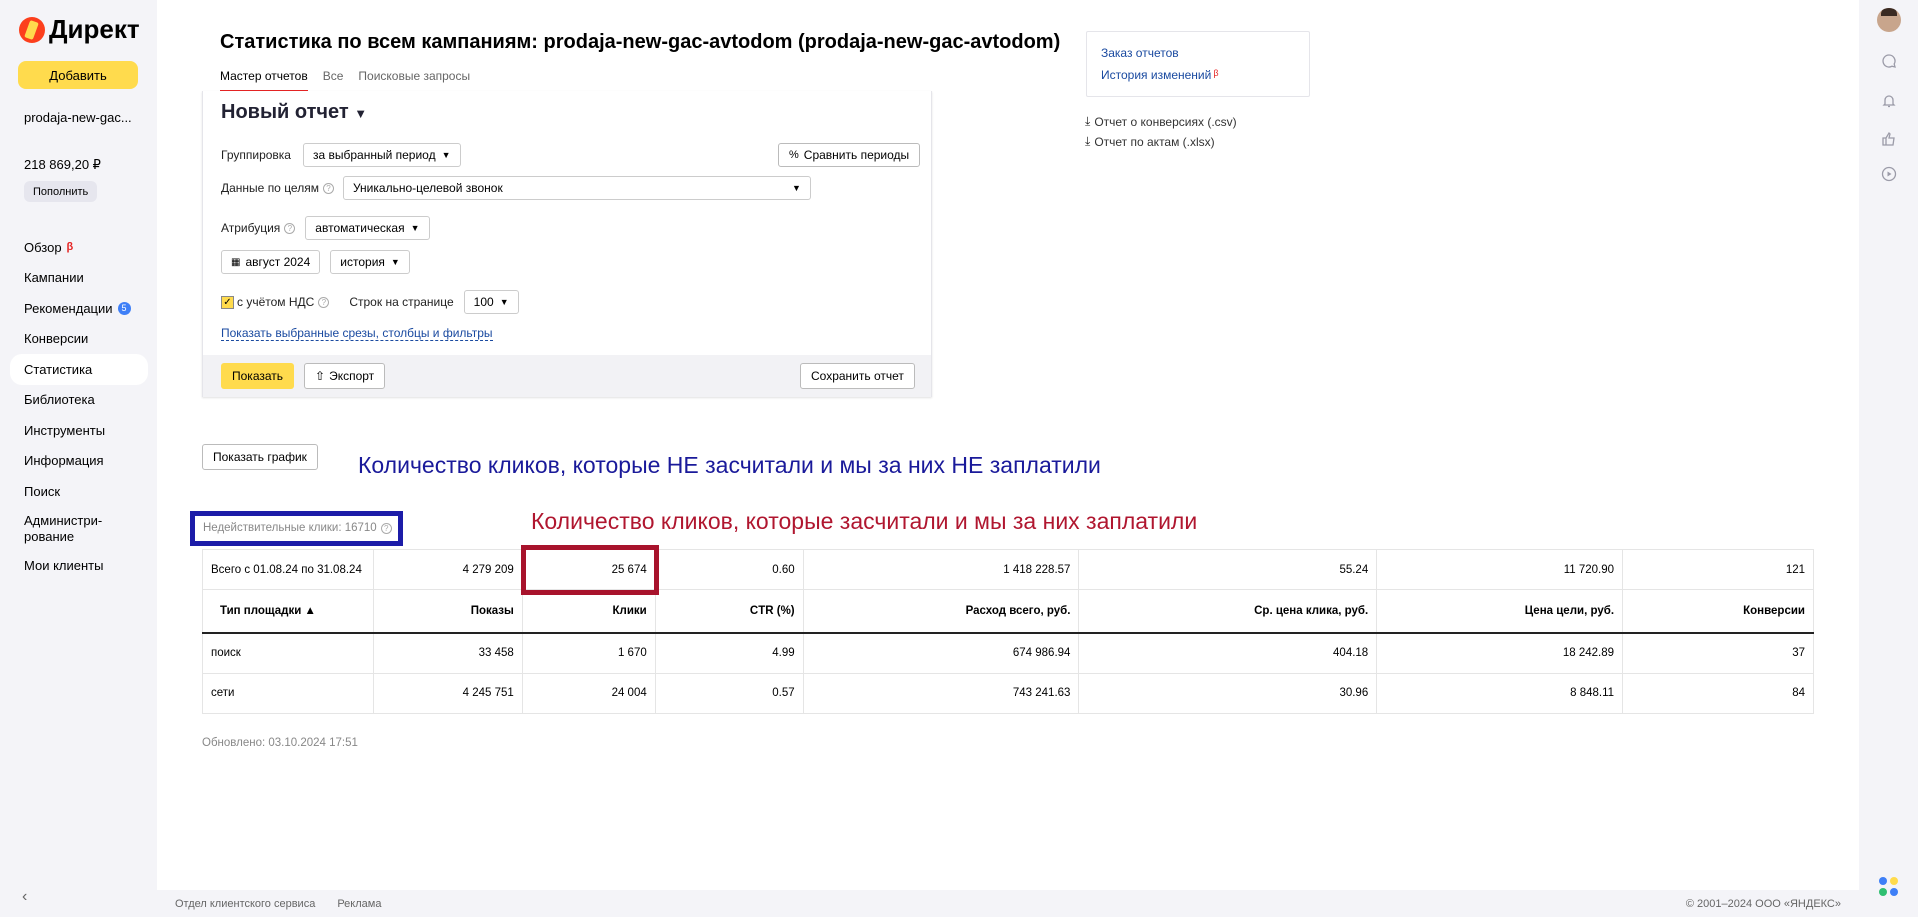 This screenshot has height=917, width=1918. What do you see at coordinates (1763, 904) in the screenshot?
I see `copyright: © 2001–2024 ООО «ЯНДЕКС»` at bounding box center [1763, 904].